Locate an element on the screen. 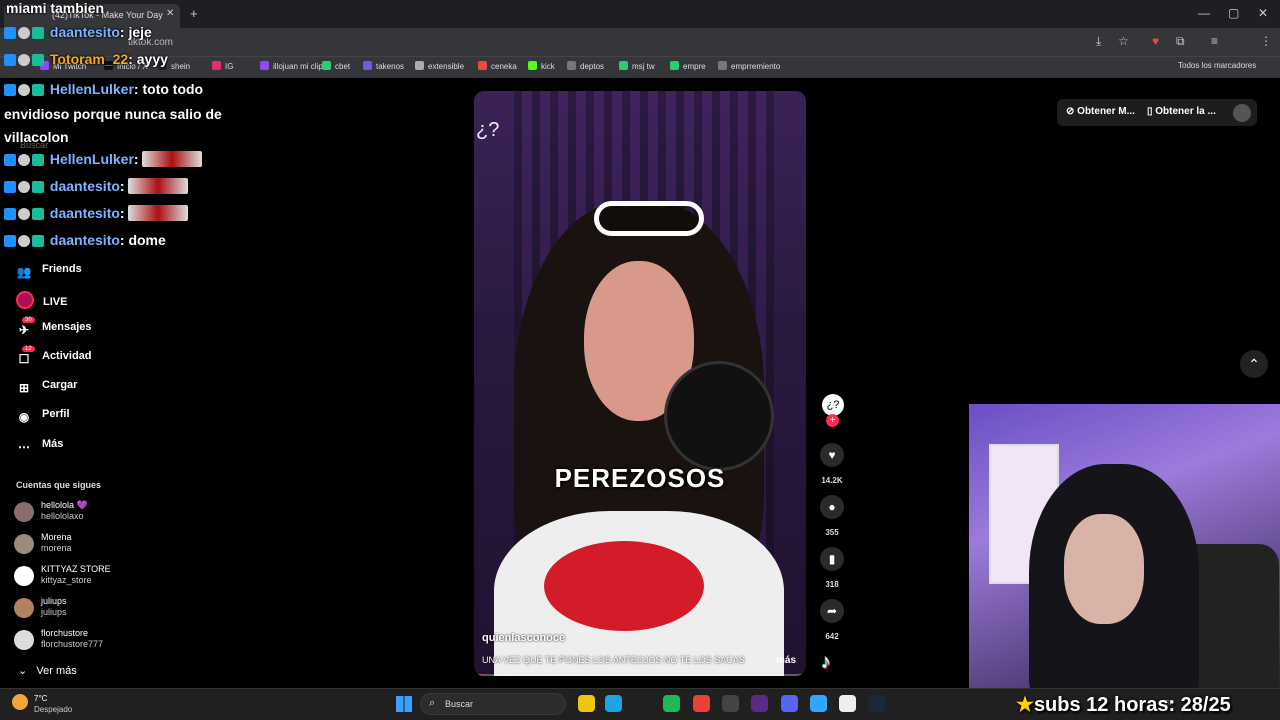  bookmark-item: emprremiento is located at coordinates (749, 66).